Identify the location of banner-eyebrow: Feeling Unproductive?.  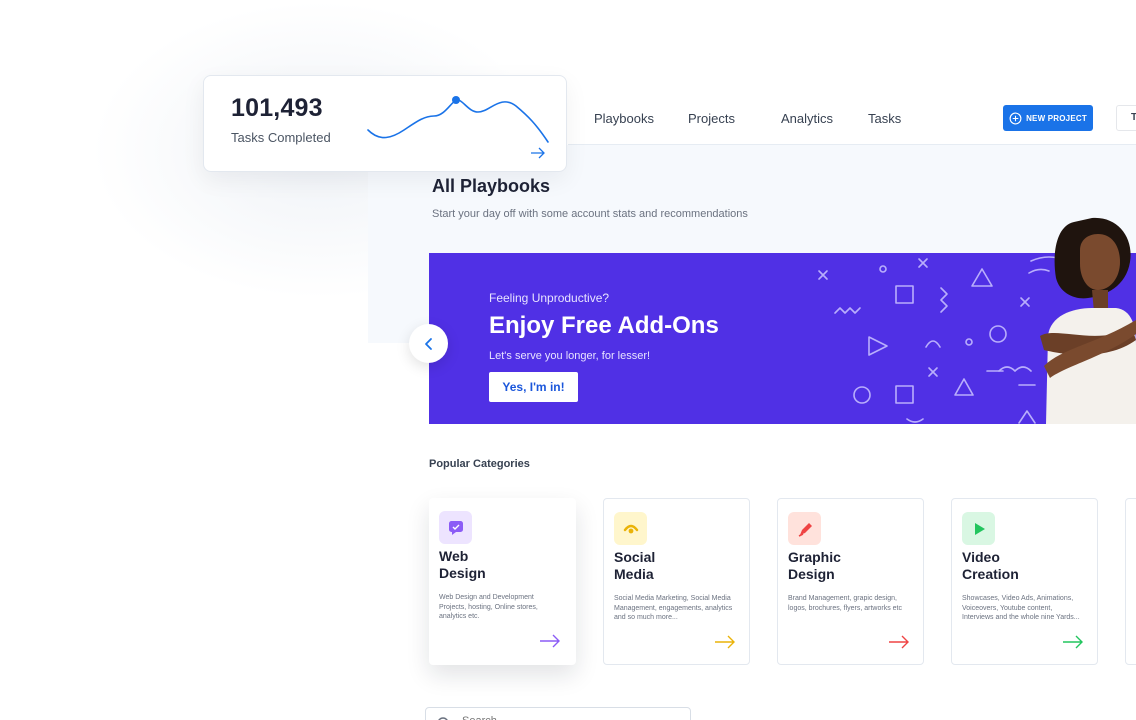
(549, 298).